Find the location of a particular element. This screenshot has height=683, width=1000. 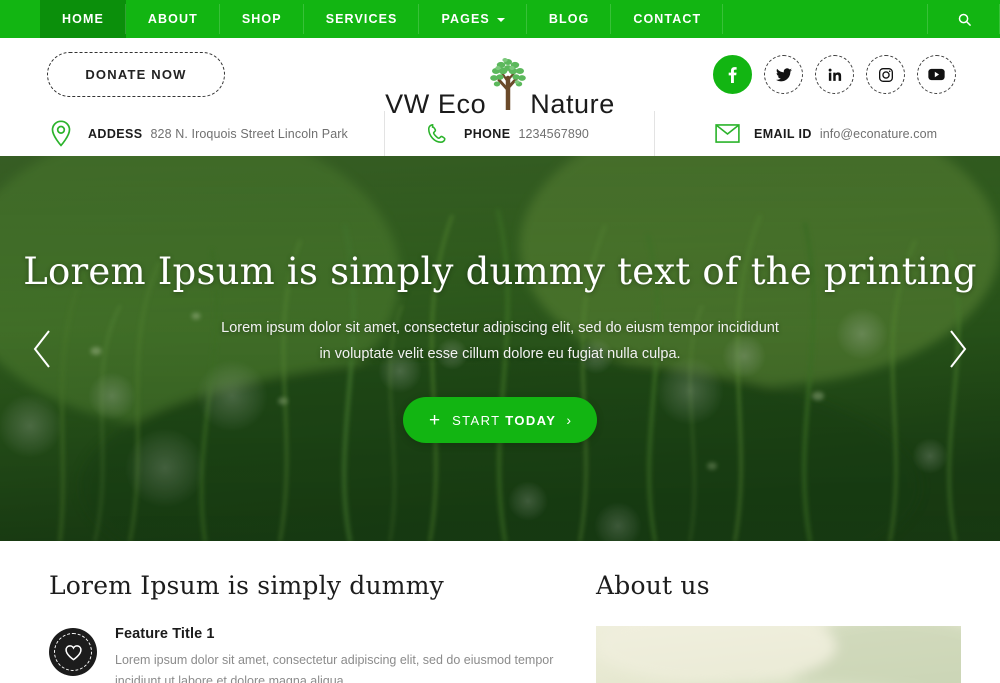

nav-item-contact: CONTACT is located at coordinates (667, 19).